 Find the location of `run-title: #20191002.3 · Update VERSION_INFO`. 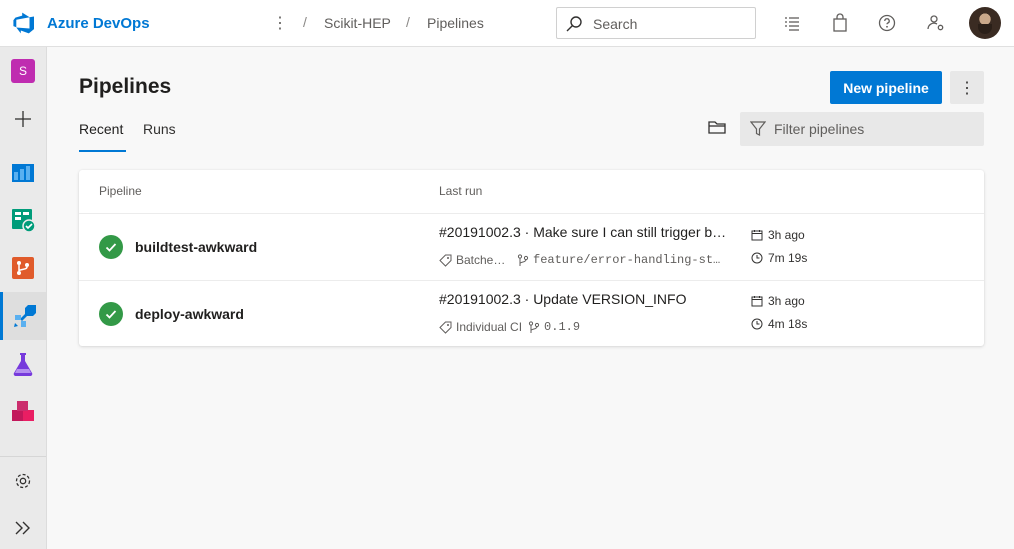

run-title: #20191002.3 · Update VERSION_INFO is located at coordinates (584, 299).